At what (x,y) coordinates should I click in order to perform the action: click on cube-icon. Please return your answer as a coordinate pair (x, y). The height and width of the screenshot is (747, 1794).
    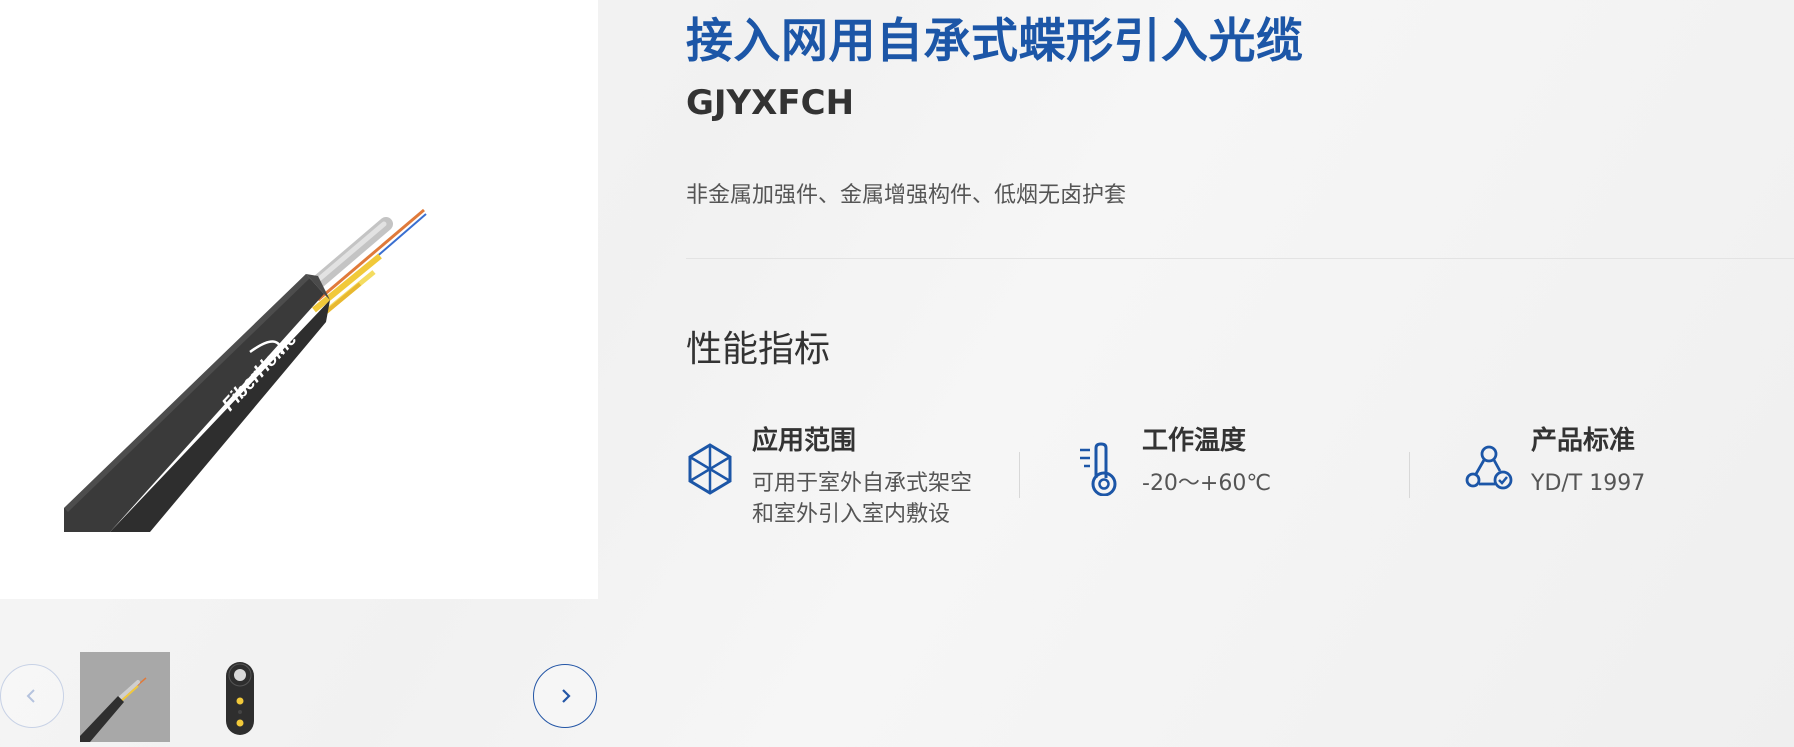
    Looking at the image, I should click on (710, 469).